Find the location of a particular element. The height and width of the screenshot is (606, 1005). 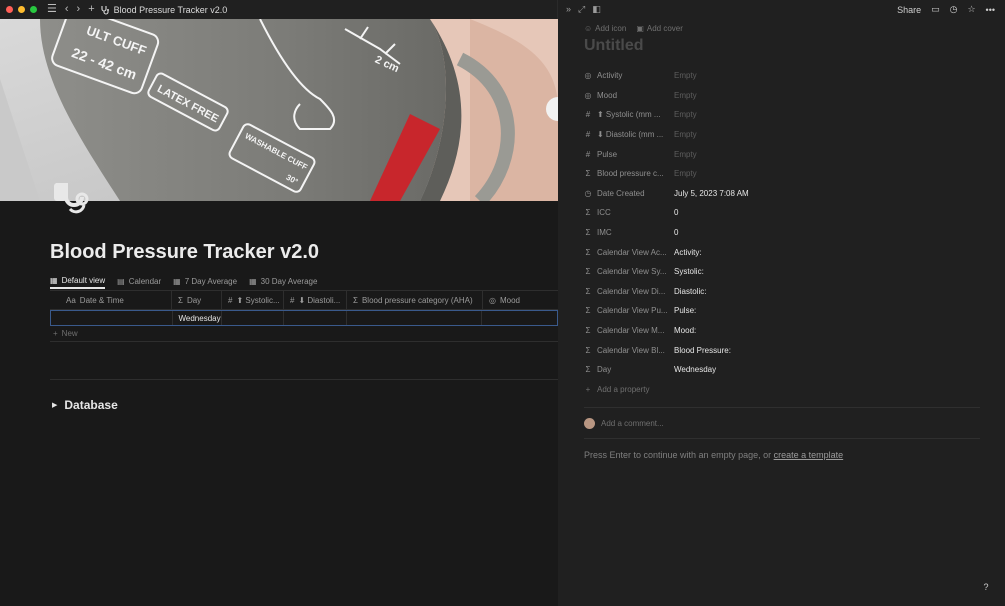

property-calendar-view-activity: Σ Calendar View Ac... Activity: is located at coordinates (782, 252).